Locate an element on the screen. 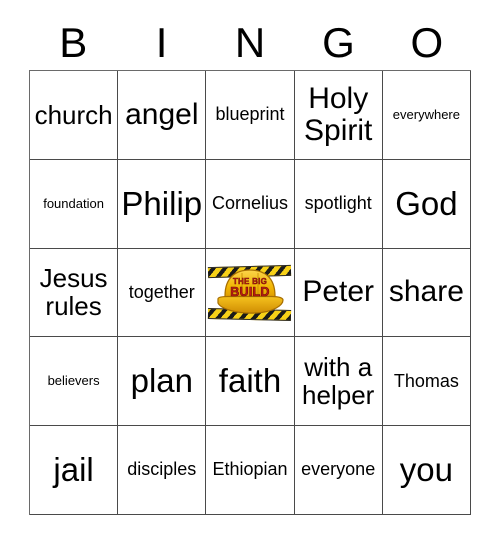  bingo-cell-label: faith is located at coordinates (250, 381).